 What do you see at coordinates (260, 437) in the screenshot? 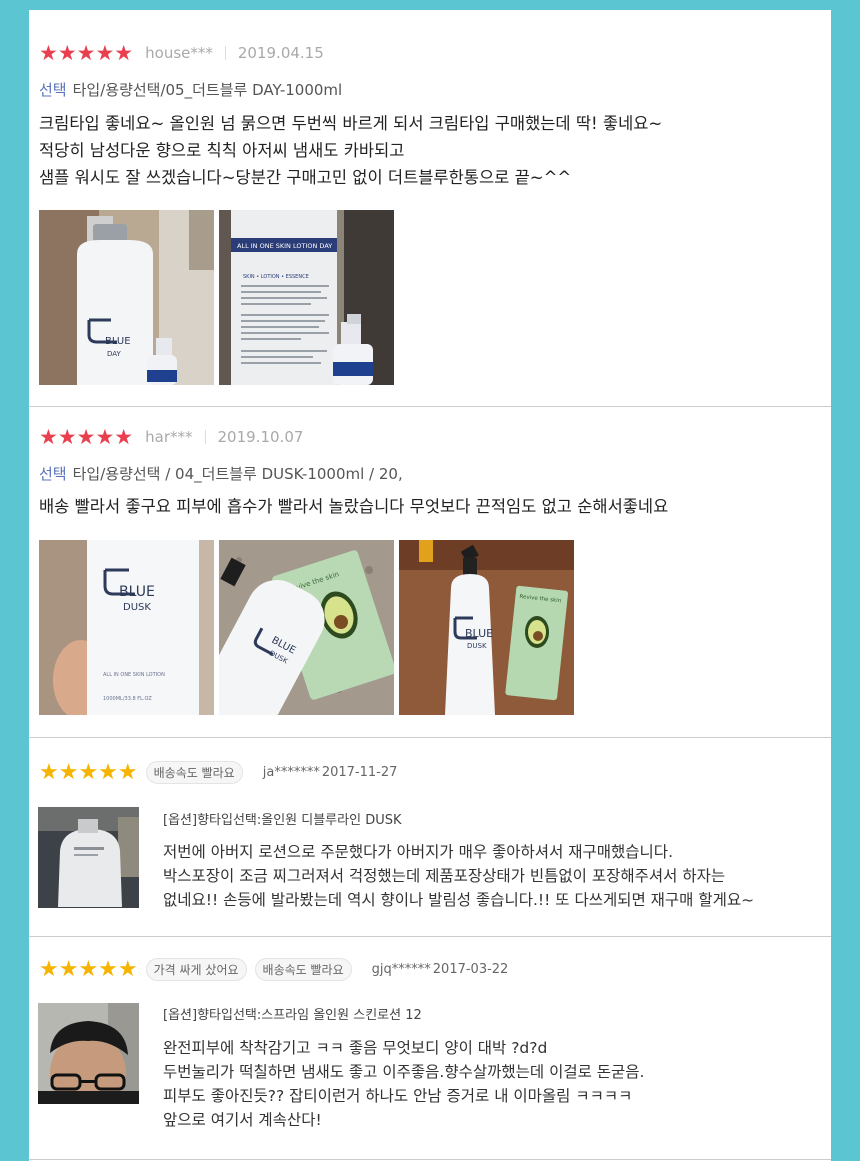
I see `review-date: 2019.10.07` at bounding box center [260, 437].